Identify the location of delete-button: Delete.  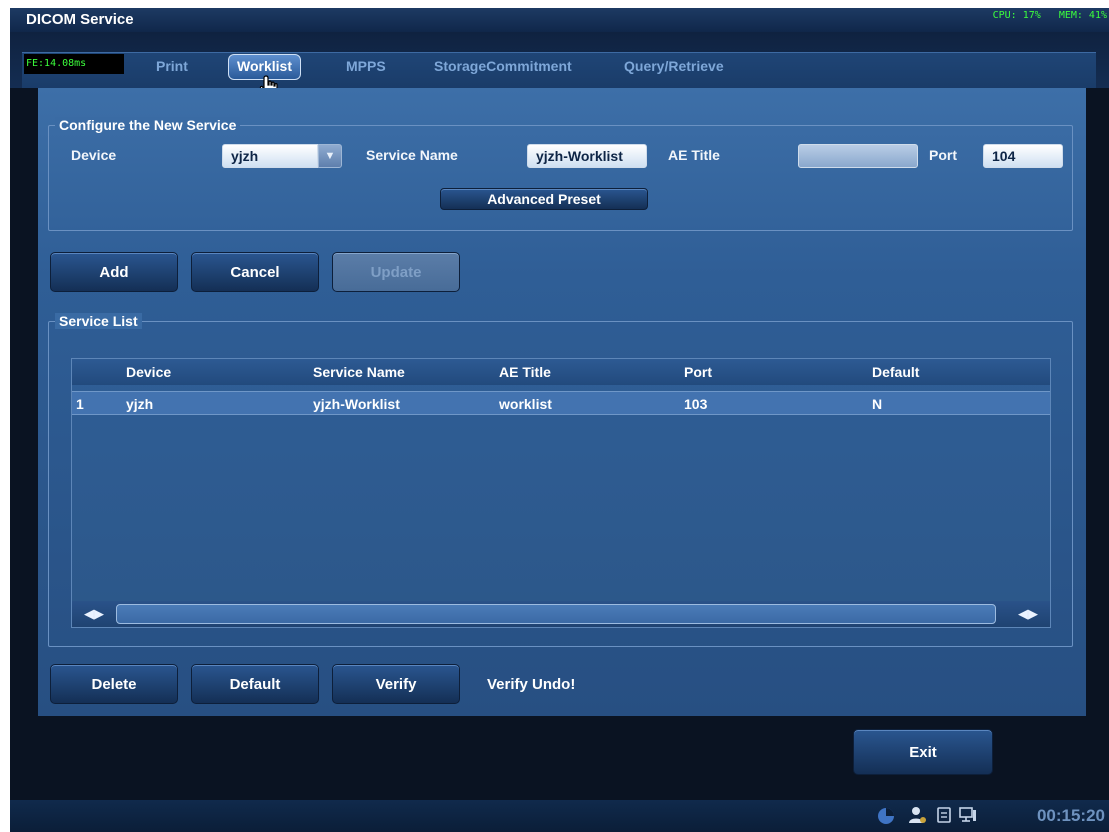
(114, 684).